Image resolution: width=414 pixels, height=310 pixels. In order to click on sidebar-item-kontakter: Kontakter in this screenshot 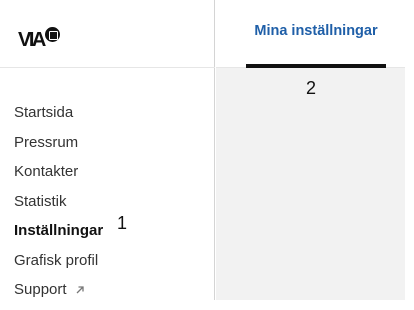, I will do `click(58, 172)`.